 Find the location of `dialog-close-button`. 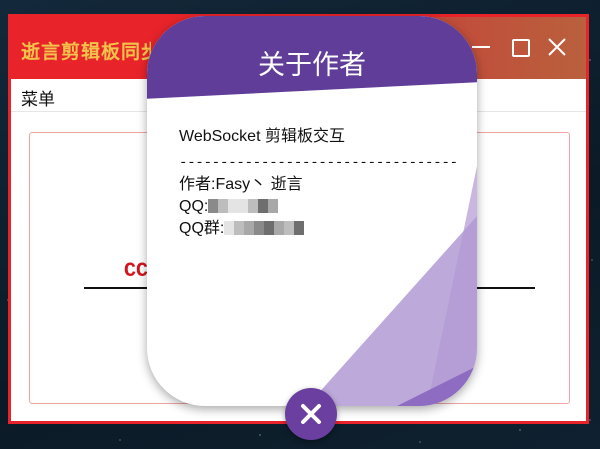

dialog-close-button is located at coordinates (311, 414).